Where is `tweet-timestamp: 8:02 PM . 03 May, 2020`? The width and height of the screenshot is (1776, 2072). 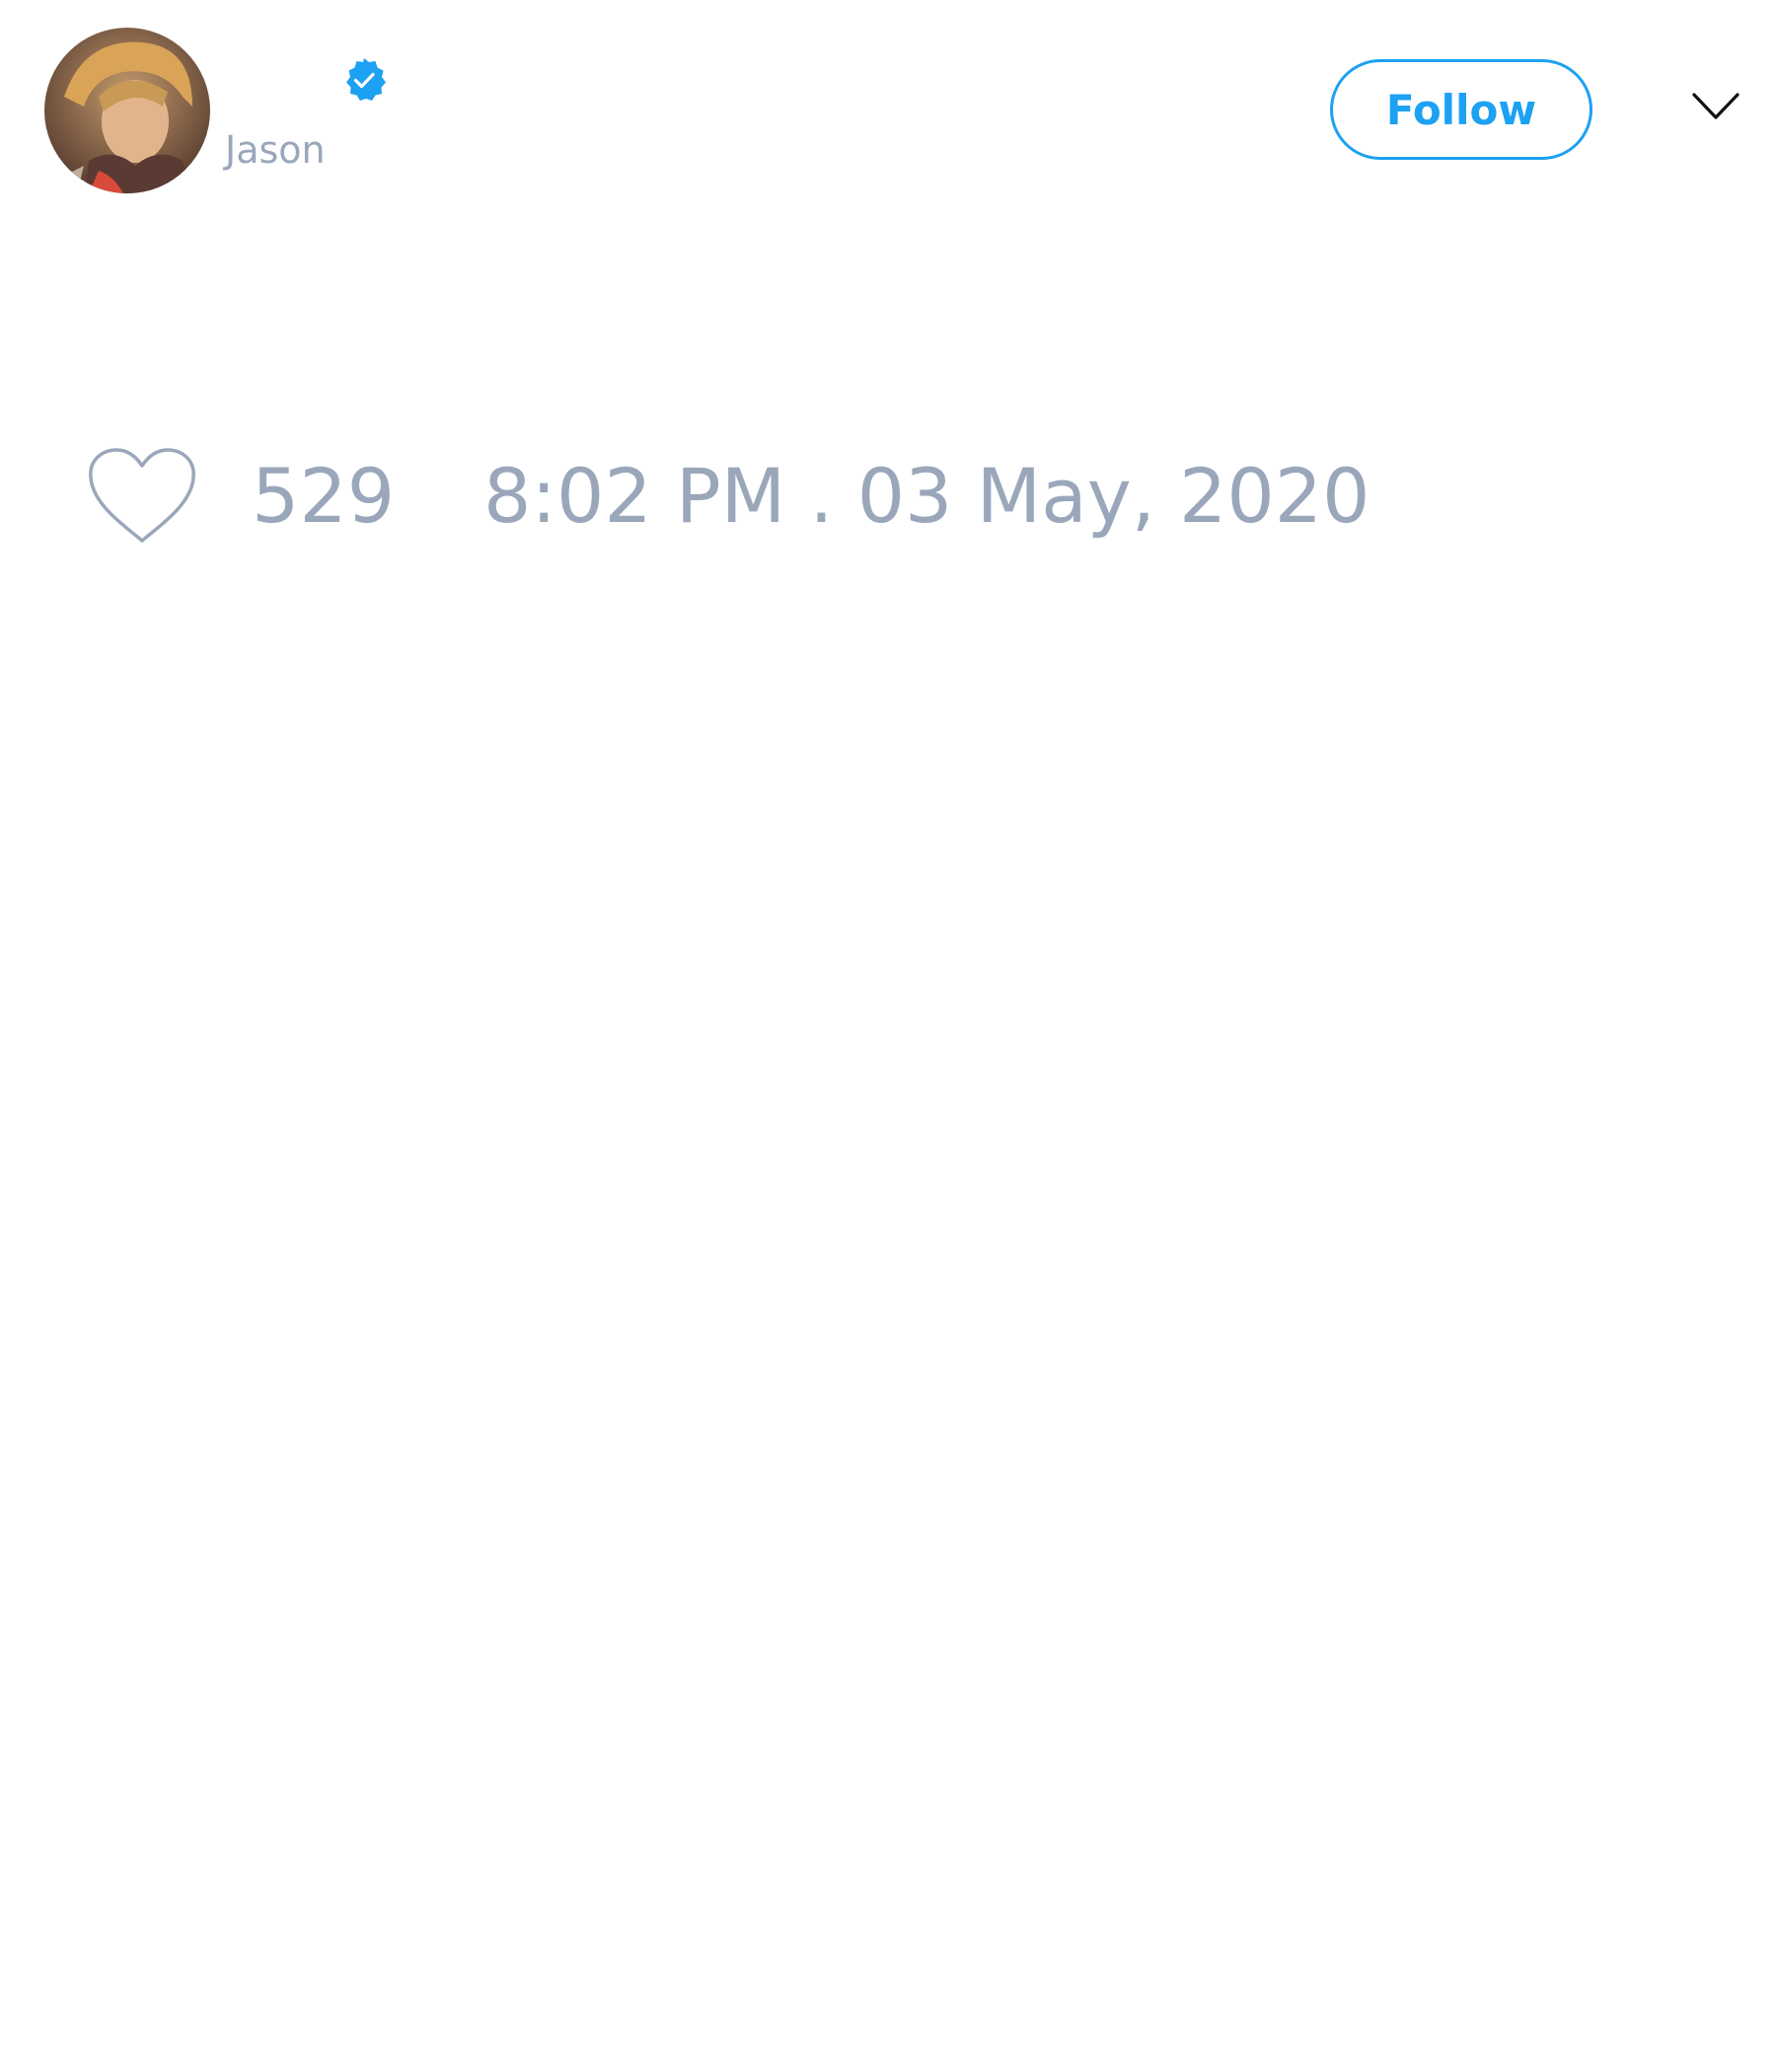 tweet-timestamp: 8:02 PM . 03 May, 2020 is located at coordinates (926, 497).